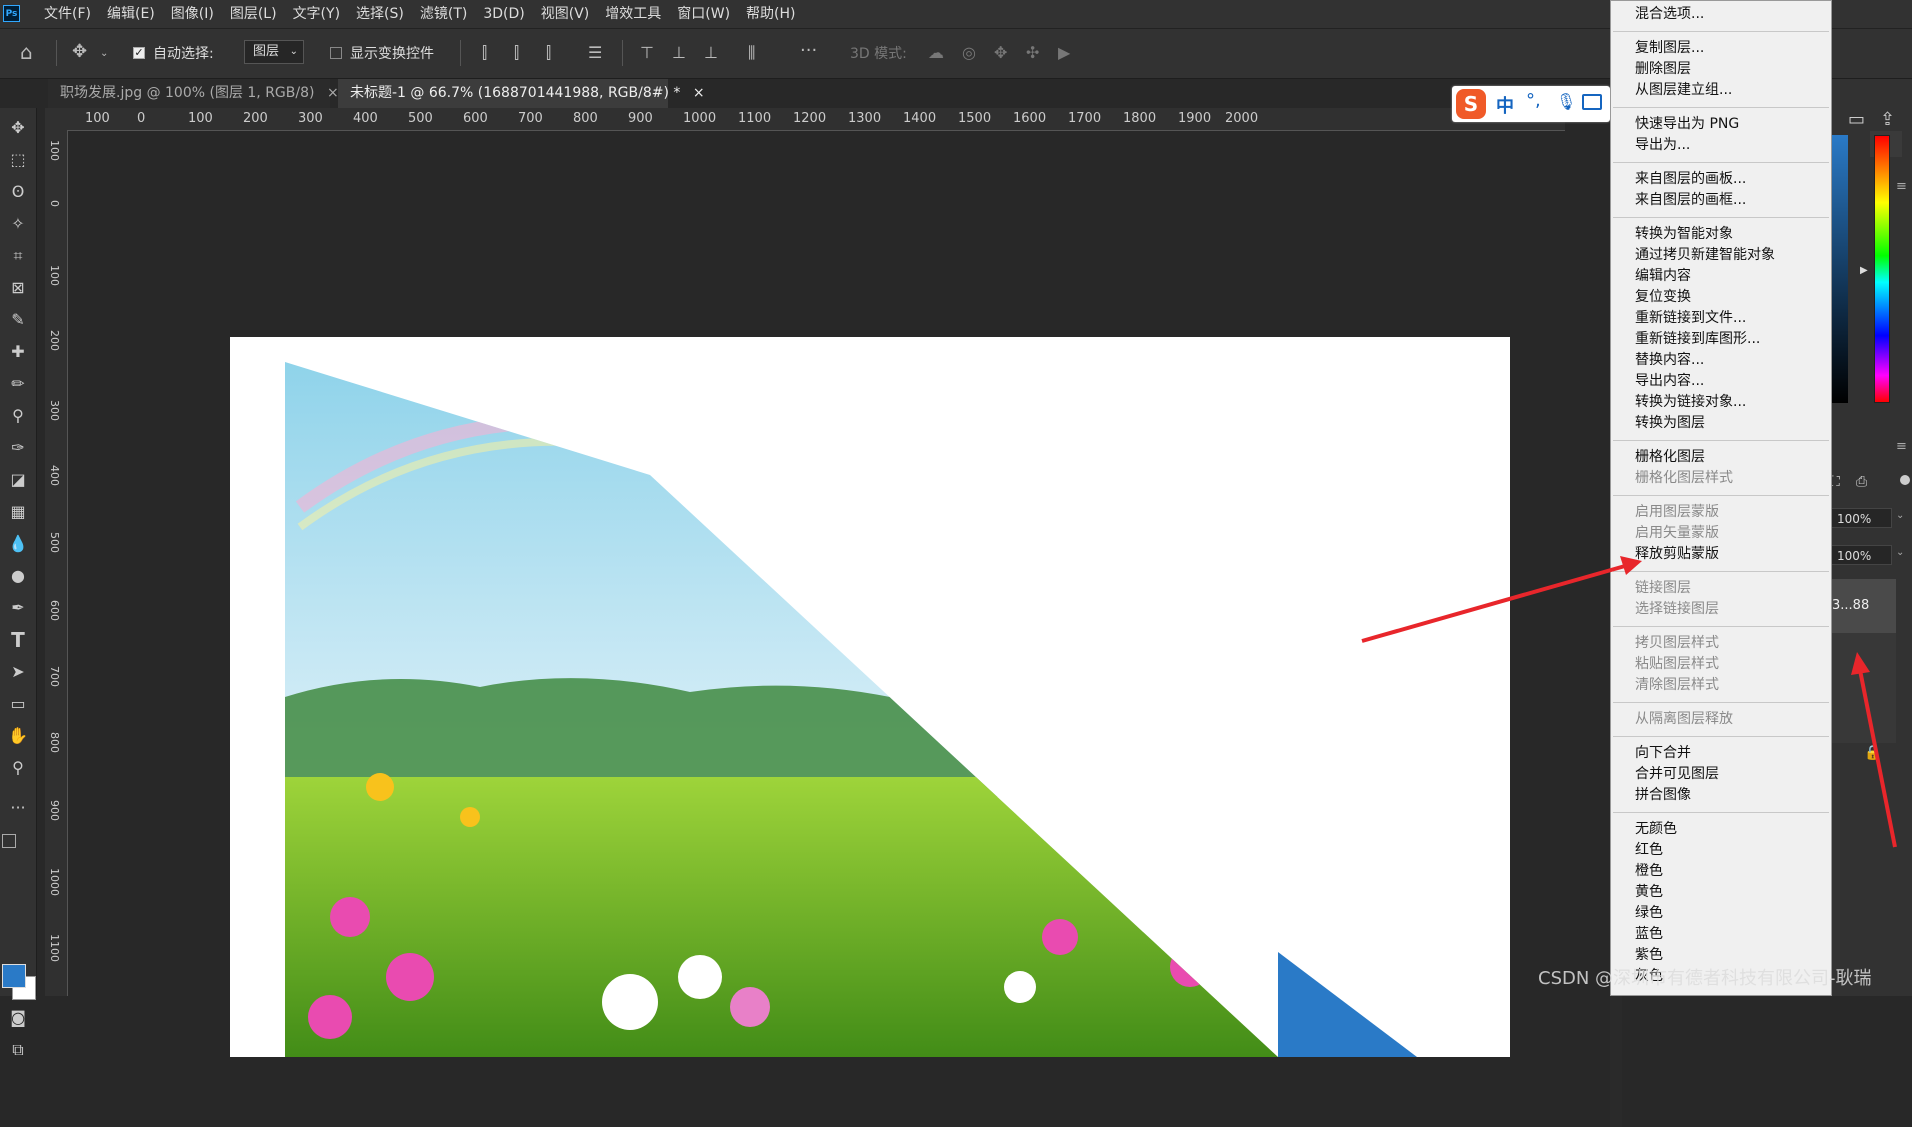  I want to click on screen-mode-icon: ⧉, so click(18, 1050).